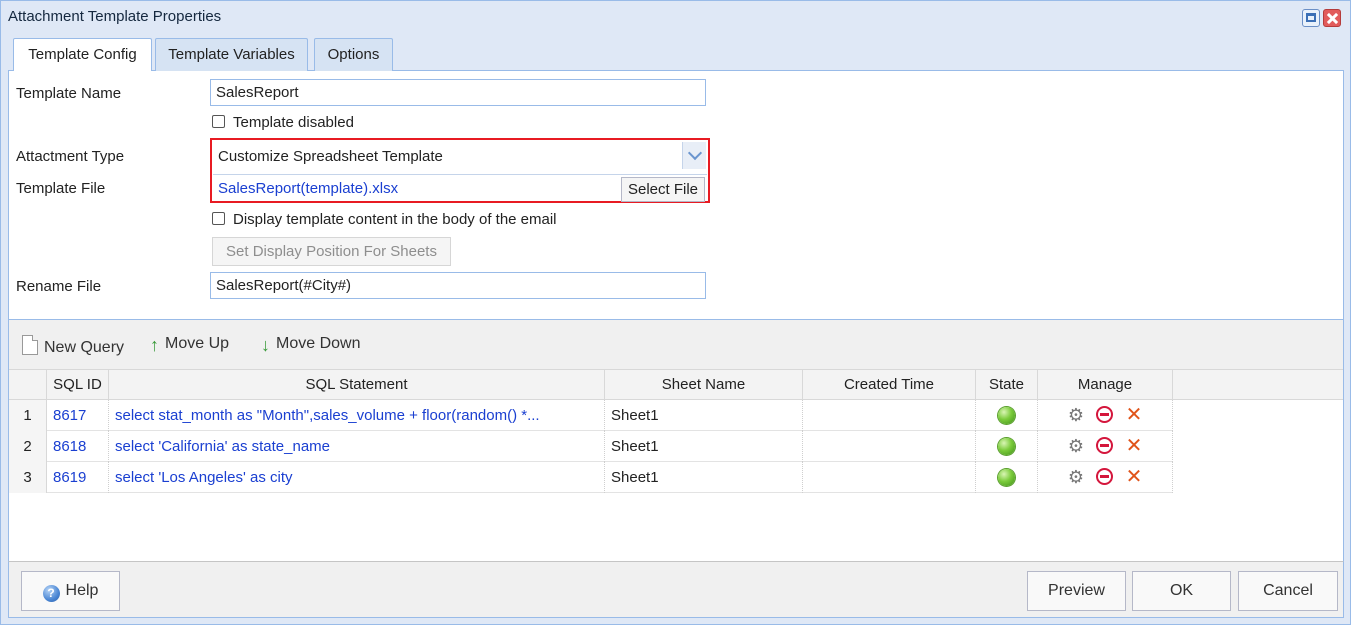 This screenshot has height=625, width=1351. Describe the element at coordinates (458, 285) in the screenshot. I see `rename-file-input: SalesReport(#City#)` at that location.